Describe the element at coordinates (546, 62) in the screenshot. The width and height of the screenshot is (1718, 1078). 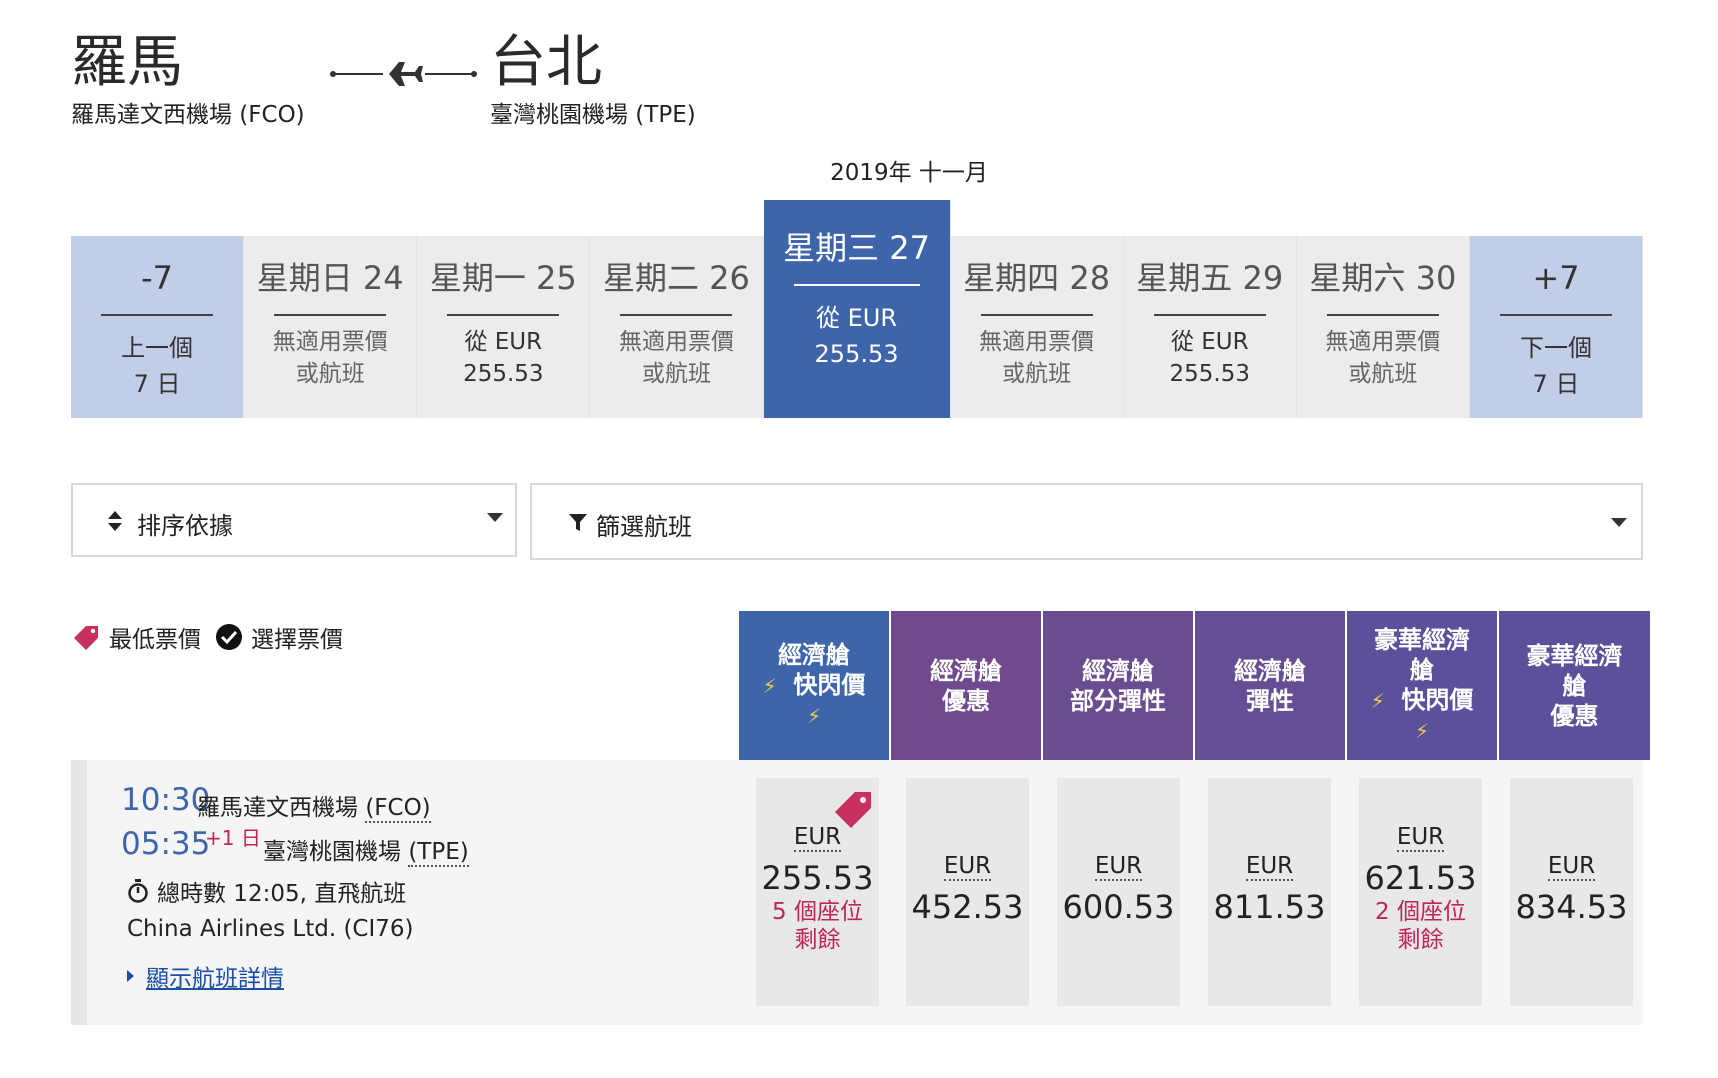
I see `destination-city: 台北` at that location.